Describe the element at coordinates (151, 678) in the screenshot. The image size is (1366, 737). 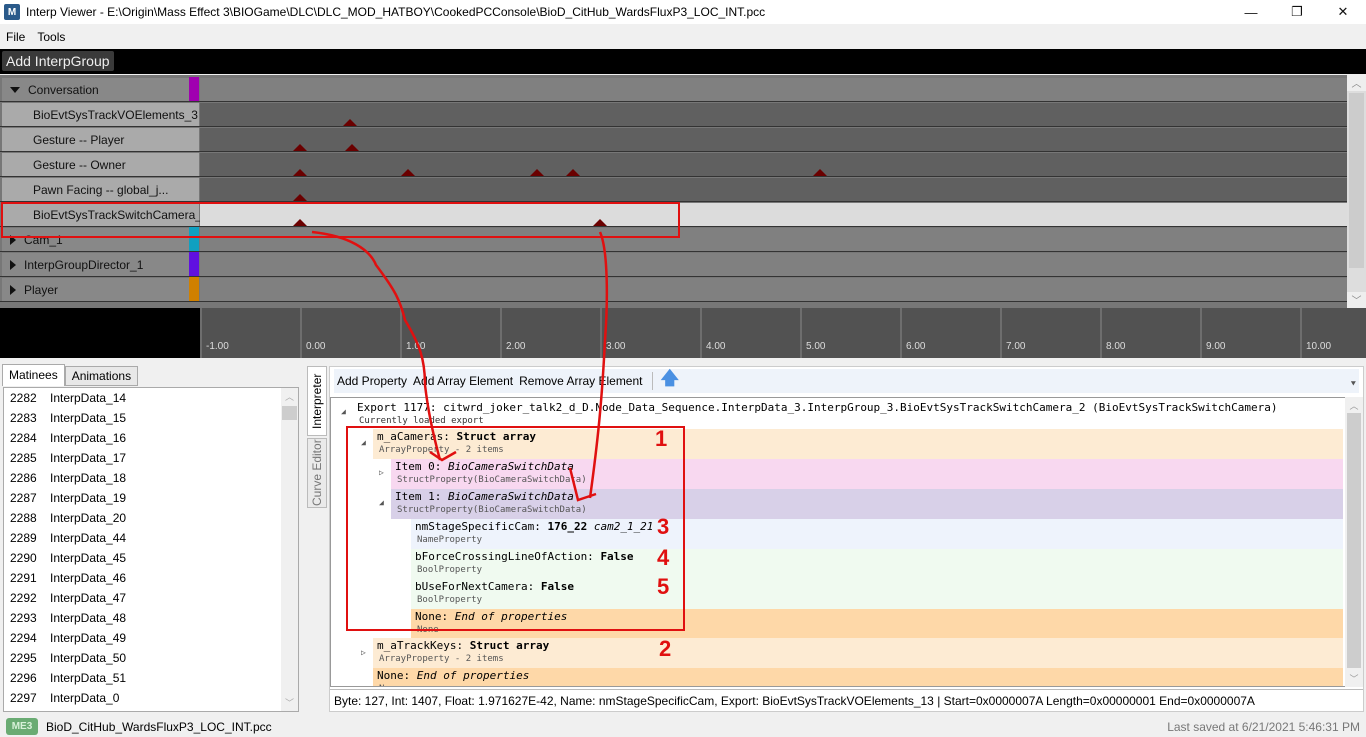
I see `matinee-list-item: 2296 InterpData_51` at that location.